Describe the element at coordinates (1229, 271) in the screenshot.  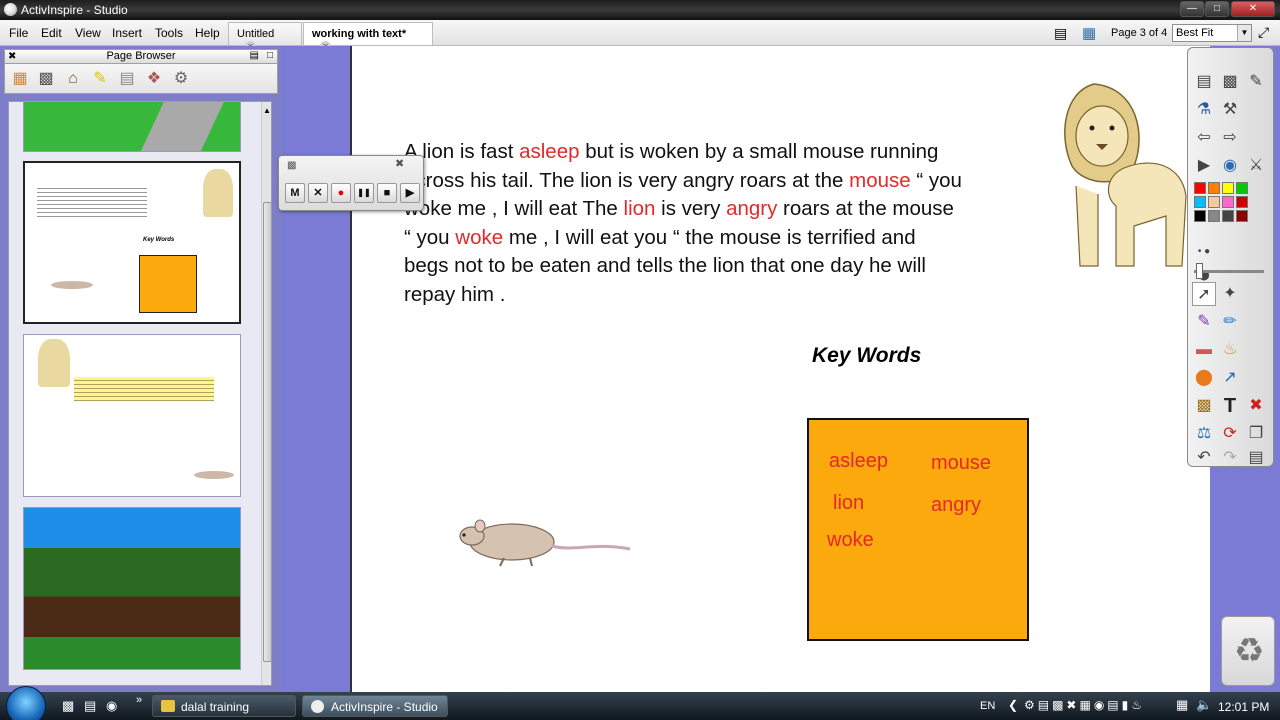
I see `width-slider-track` at that location.